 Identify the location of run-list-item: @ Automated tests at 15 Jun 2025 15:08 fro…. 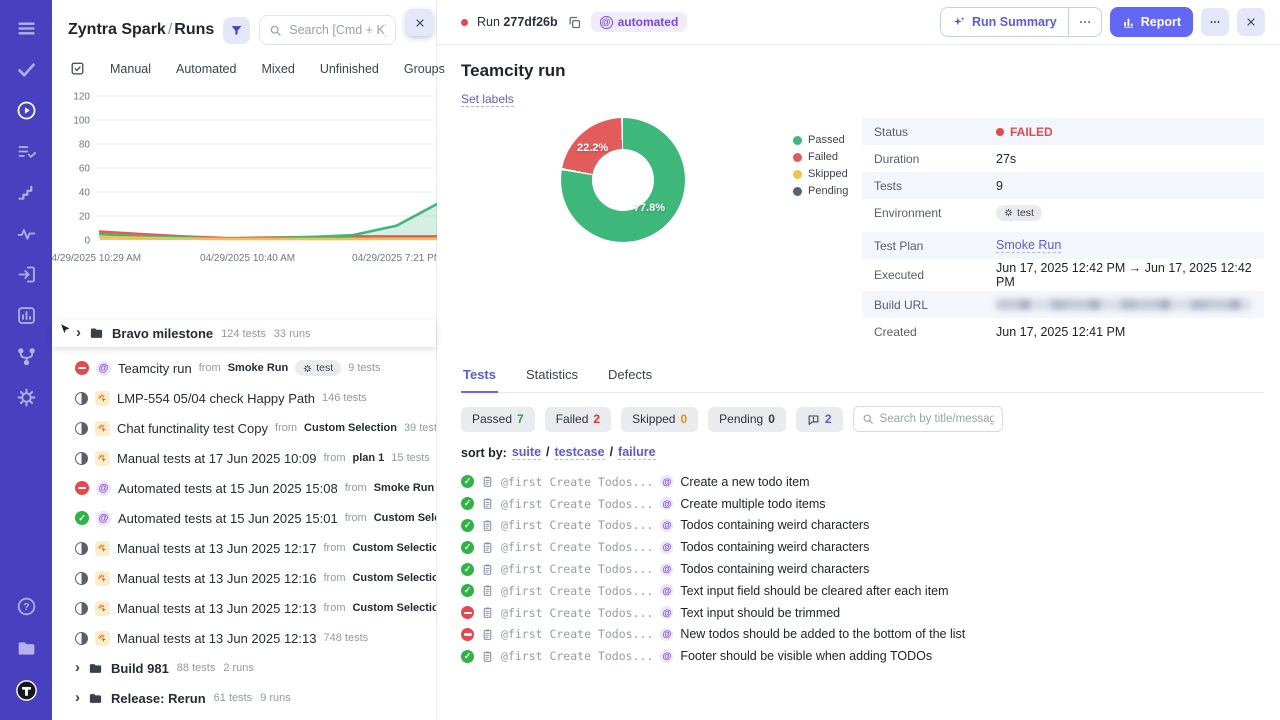
(244, 488).